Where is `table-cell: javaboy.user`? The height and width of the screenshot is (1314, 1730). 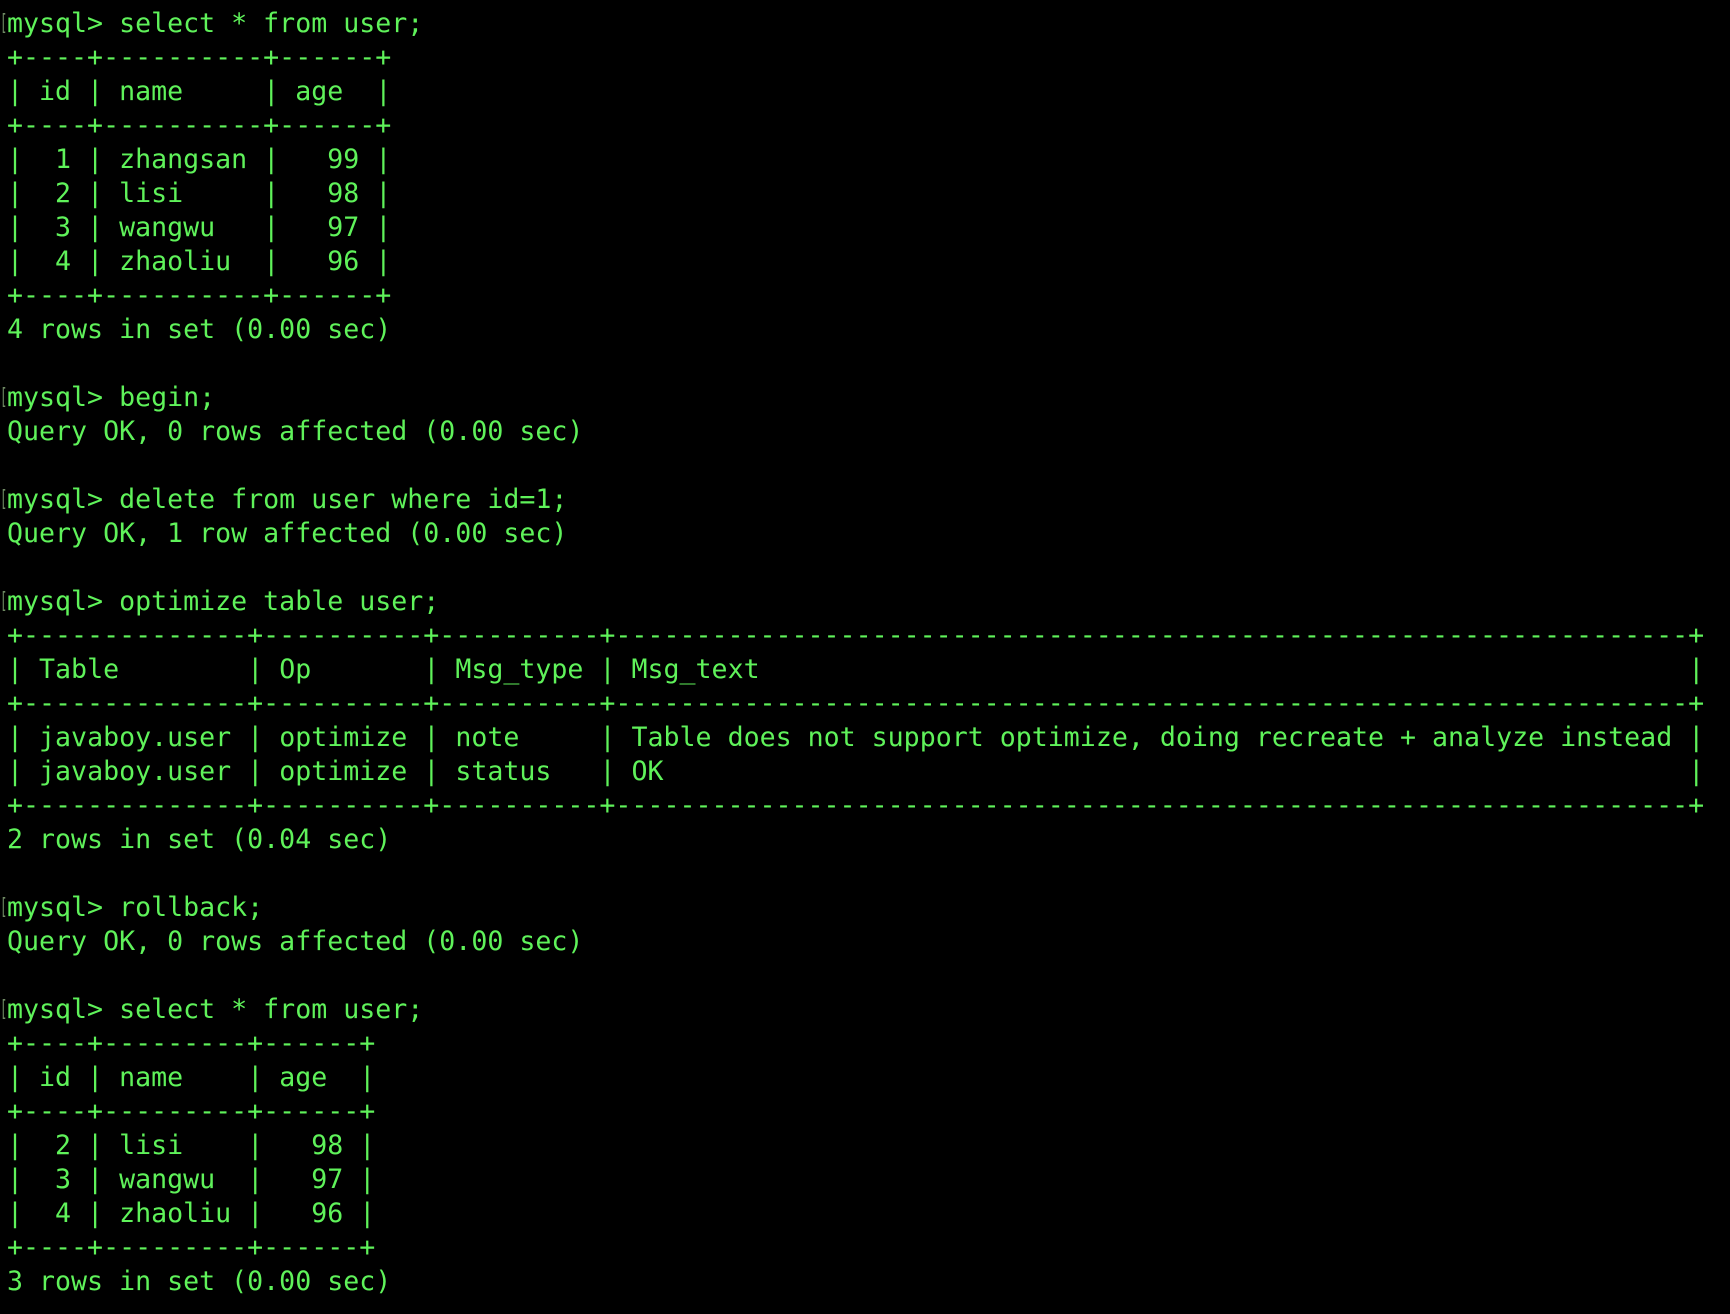 table-cell: javaboy.user is located at coordinates (135, 771).